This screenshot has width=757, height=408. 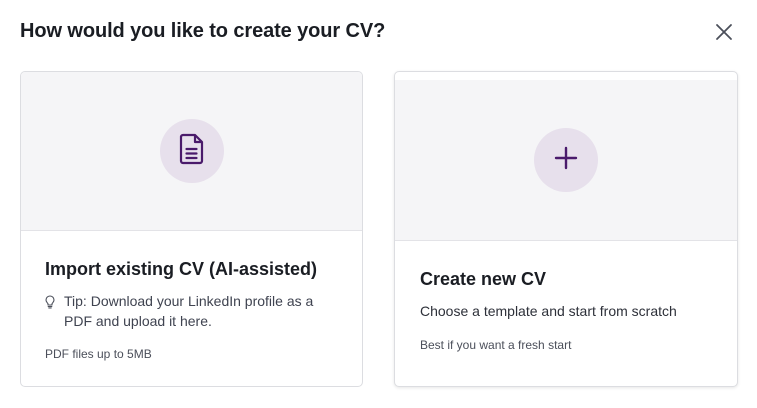 I want to click on create-card-heading: Create new CV, so click(x=483, y=279).